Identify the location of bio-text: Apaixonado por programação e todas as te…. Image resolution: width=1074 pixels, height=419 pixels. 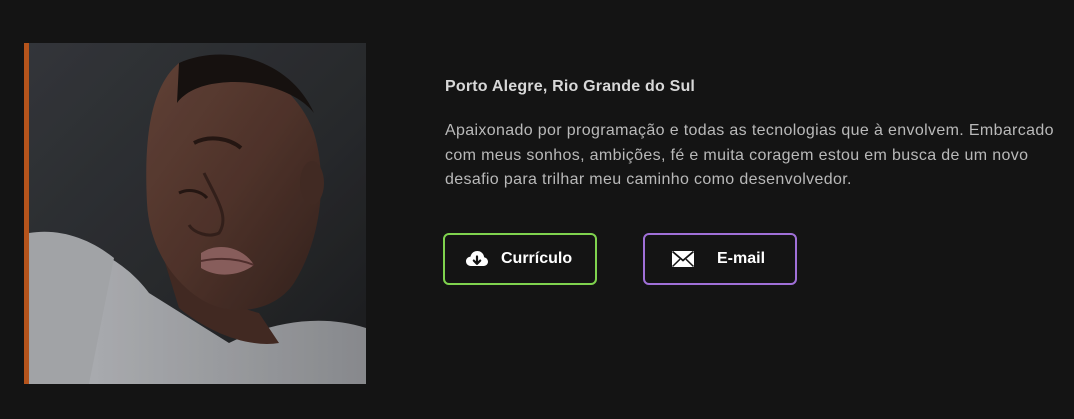
(749, 155).